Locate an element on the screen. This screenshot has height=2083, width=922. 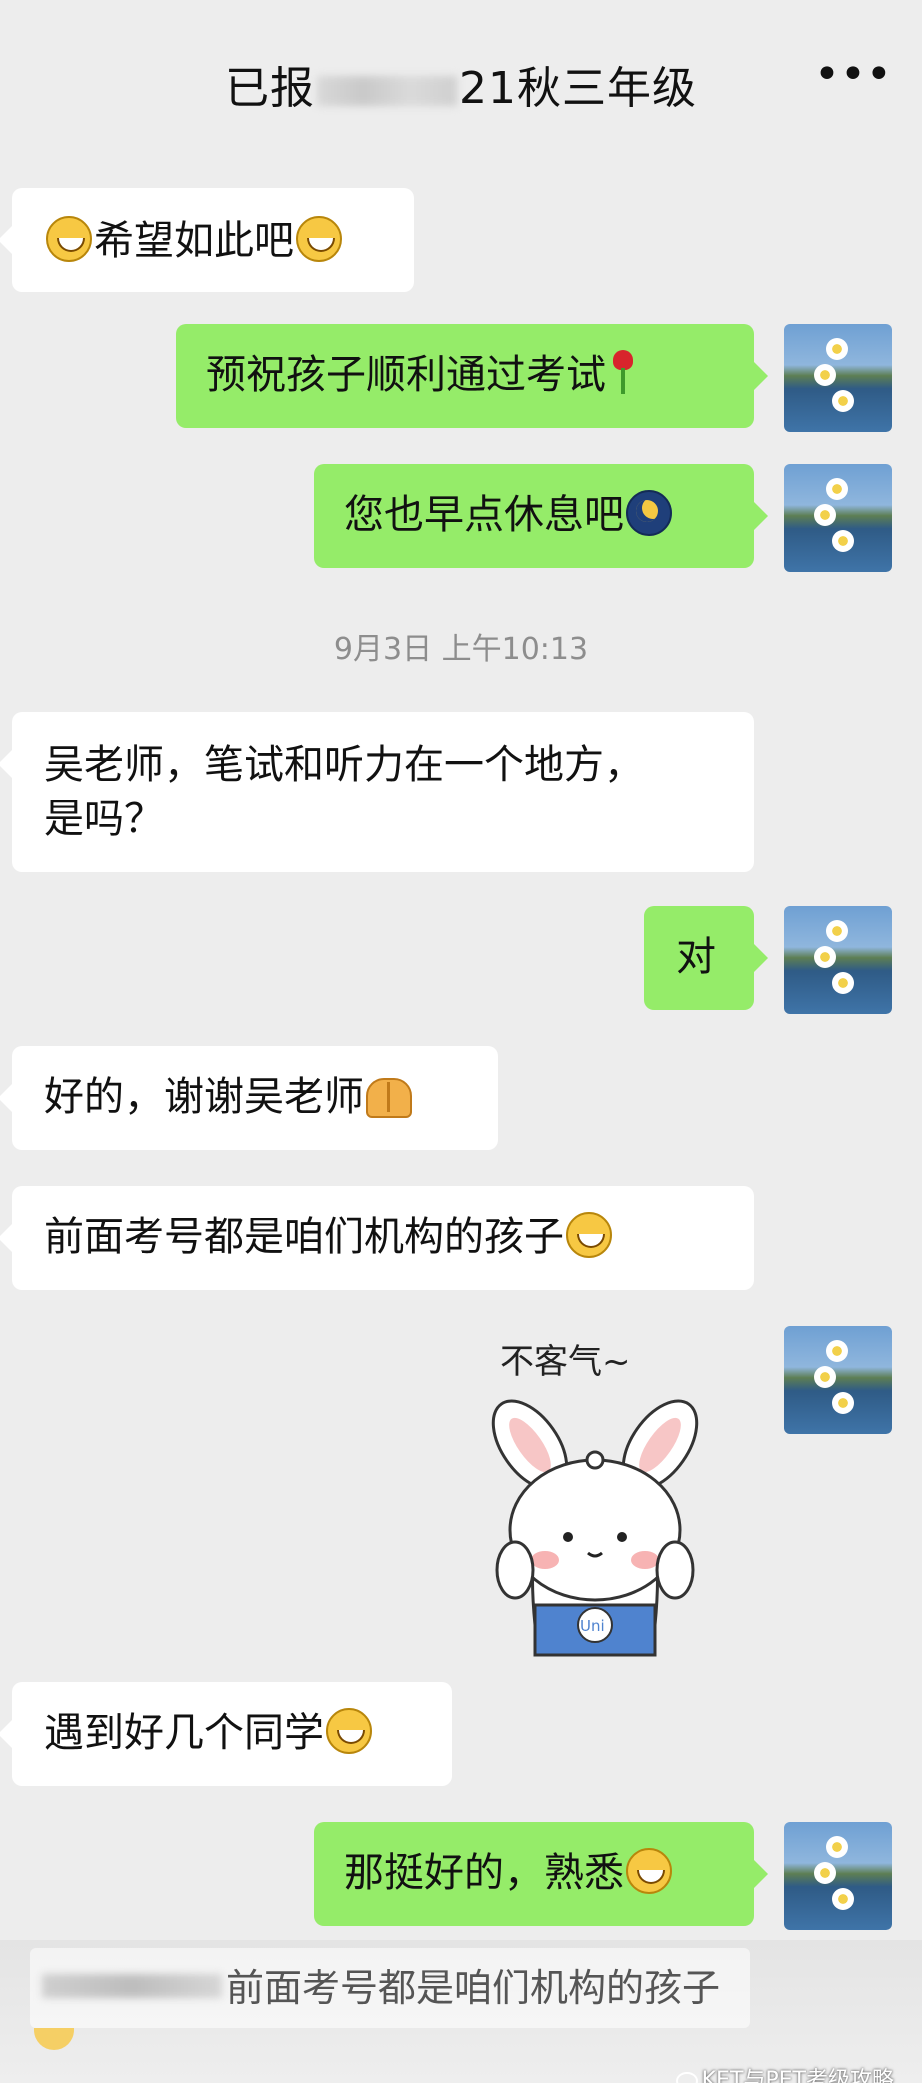
message-bubble-outgoing: 您也早点休息吧 is located at coordinates (541, 516).